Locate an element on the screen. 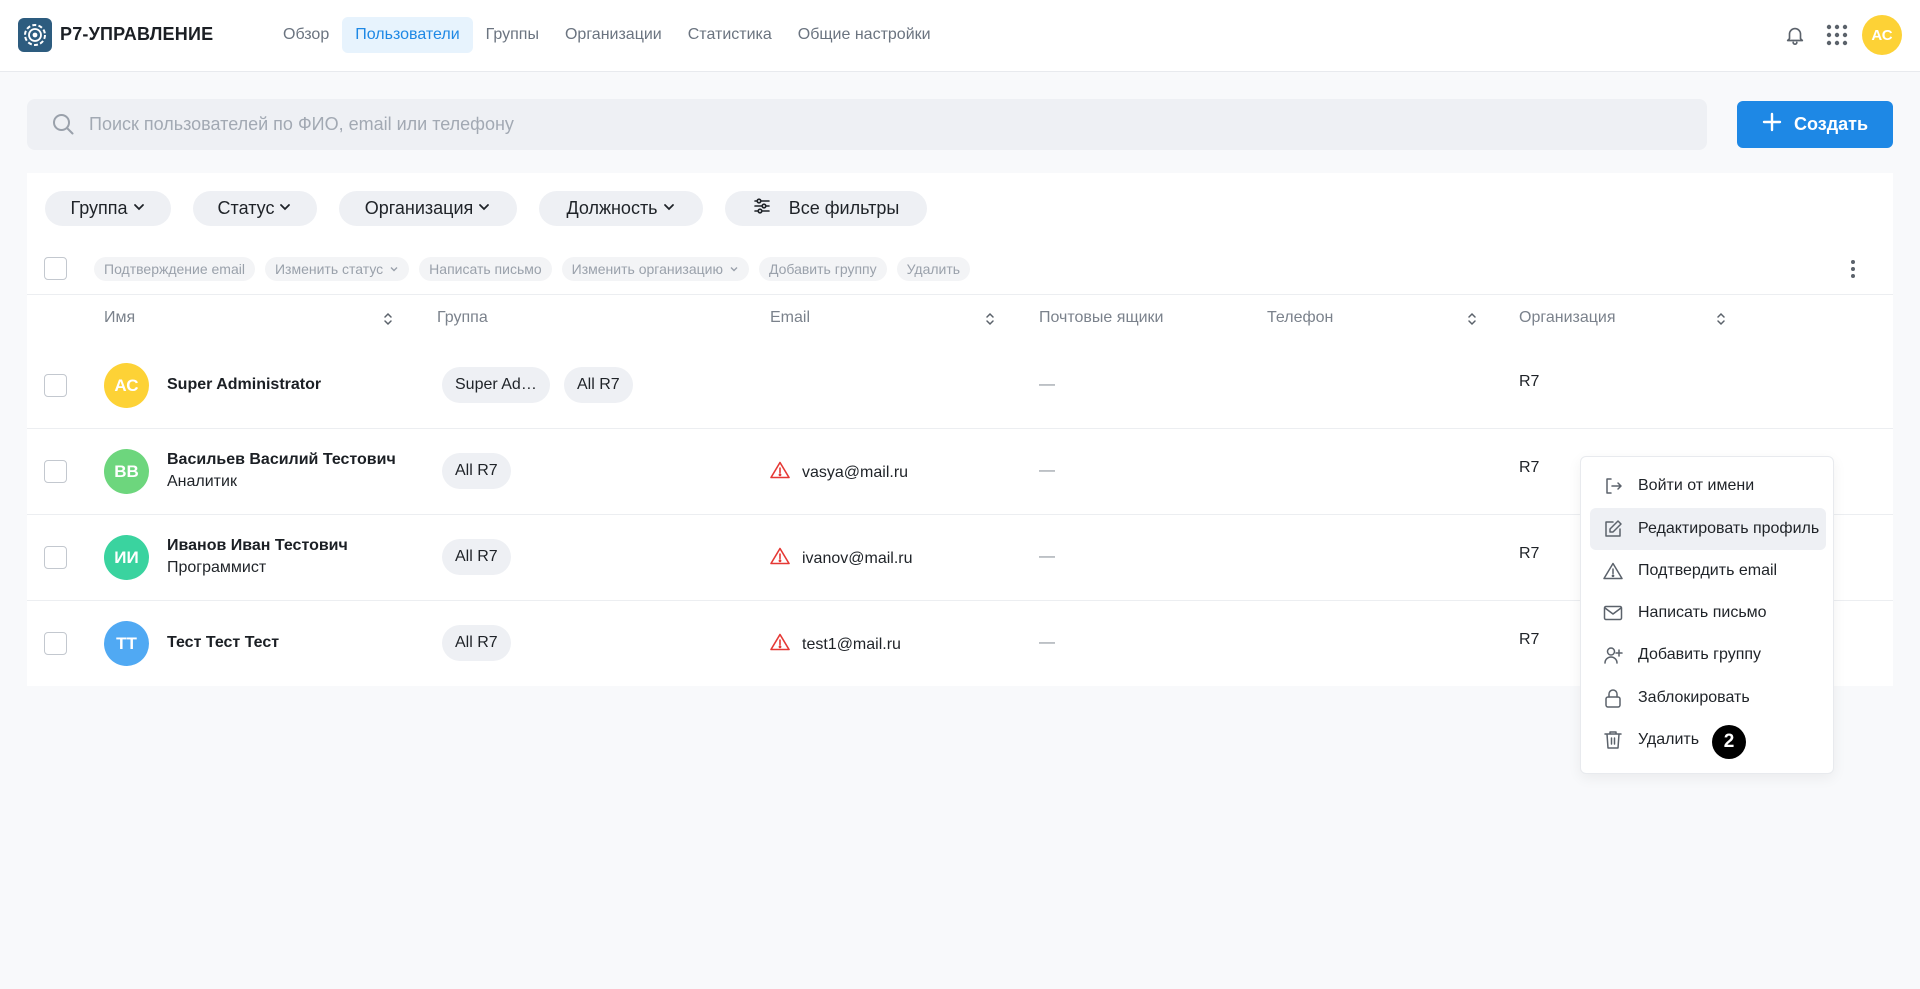  bulk-delete: Удалить is located at coordinates (933, 269).